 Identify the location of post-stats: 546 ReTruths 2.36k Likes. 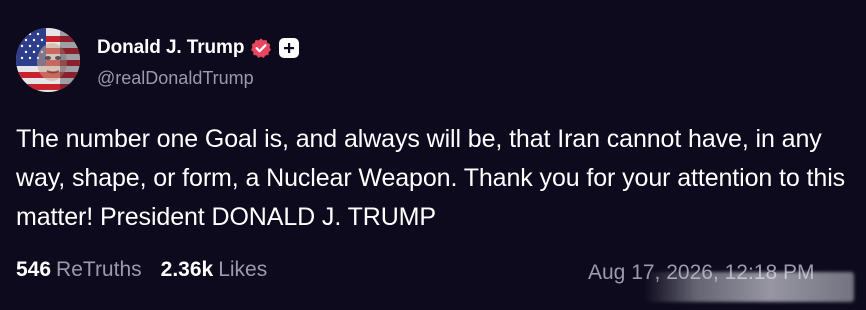
(141, 270).